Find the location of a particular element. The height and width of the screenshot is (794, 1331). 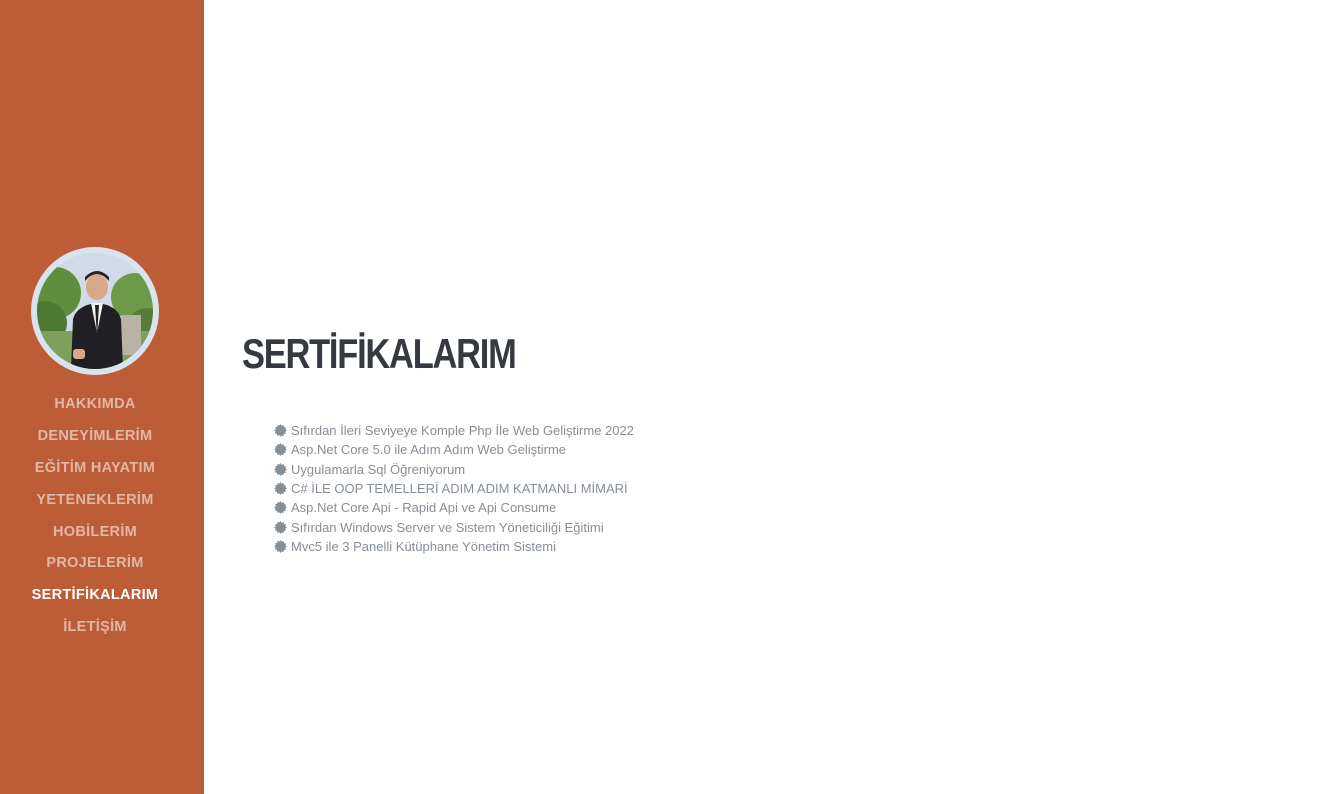

nav-item-projelerim: PROJELERİM is located at coordinates (95, 567).